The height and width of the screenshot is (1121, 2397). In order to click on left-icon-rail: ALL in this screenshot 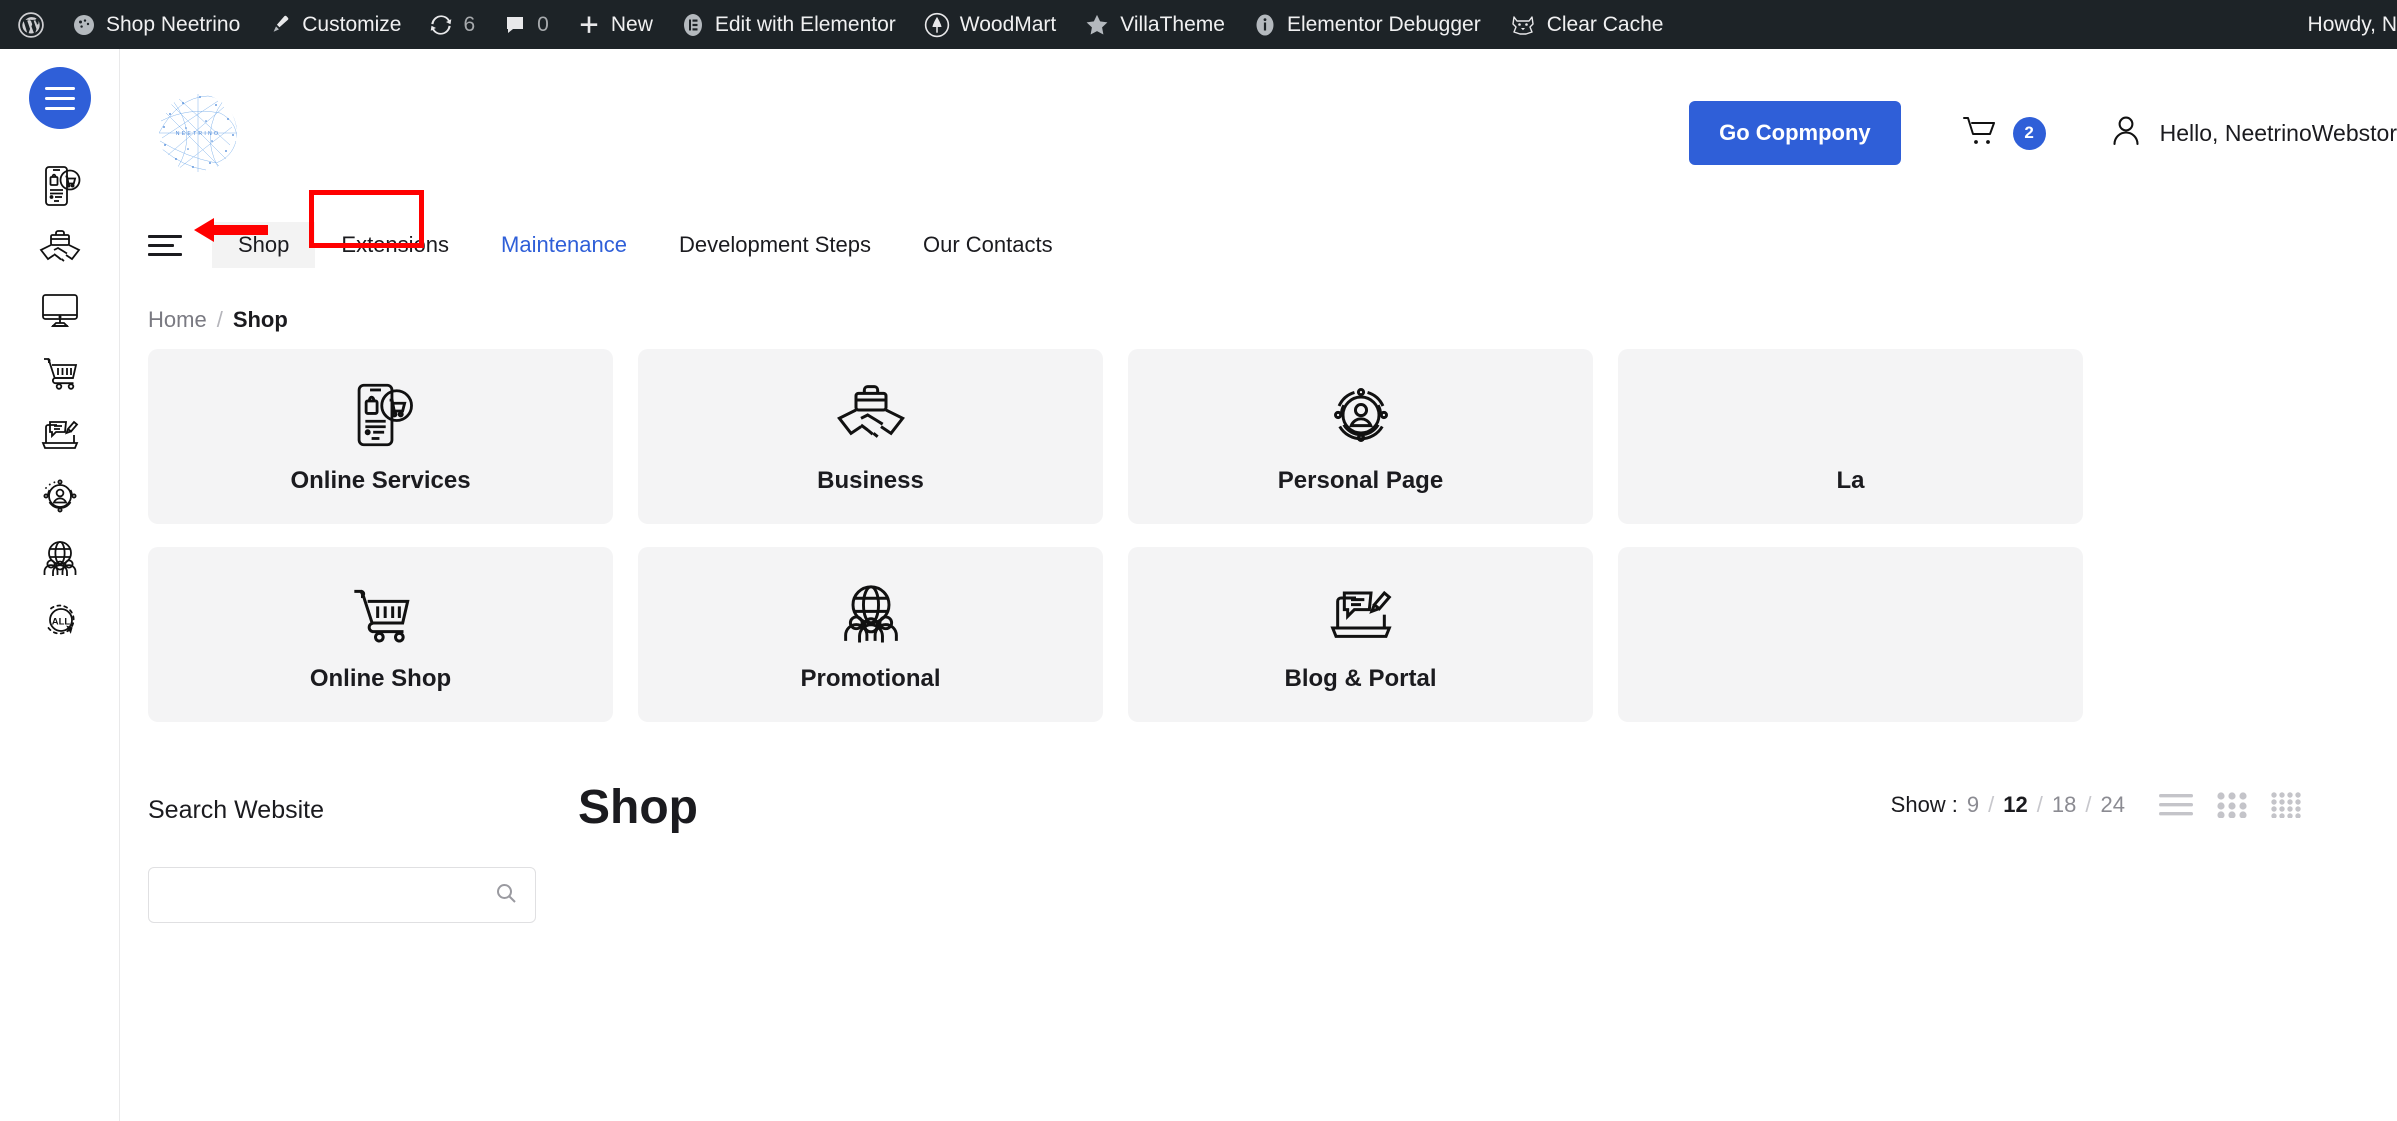, I will do `click(60, 585)`.